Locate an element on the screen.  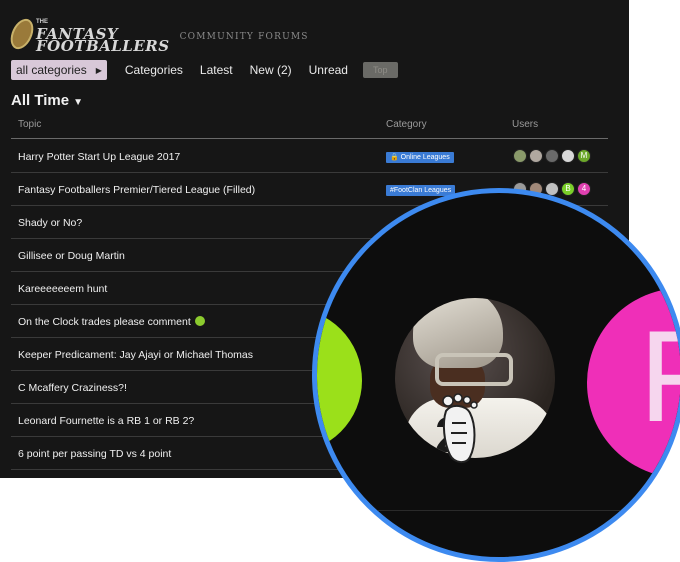
football-icon is located at coordinates (22, 34).